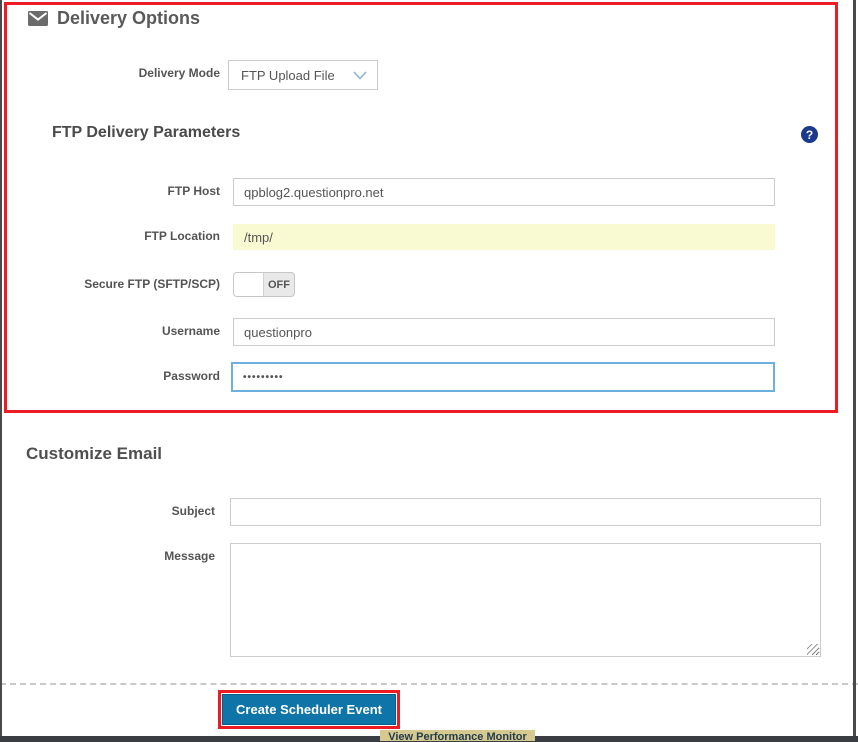 Image resolution: width=858 pixels, height=742 pixels. I want to click on message-textarea, so click(525, 600).